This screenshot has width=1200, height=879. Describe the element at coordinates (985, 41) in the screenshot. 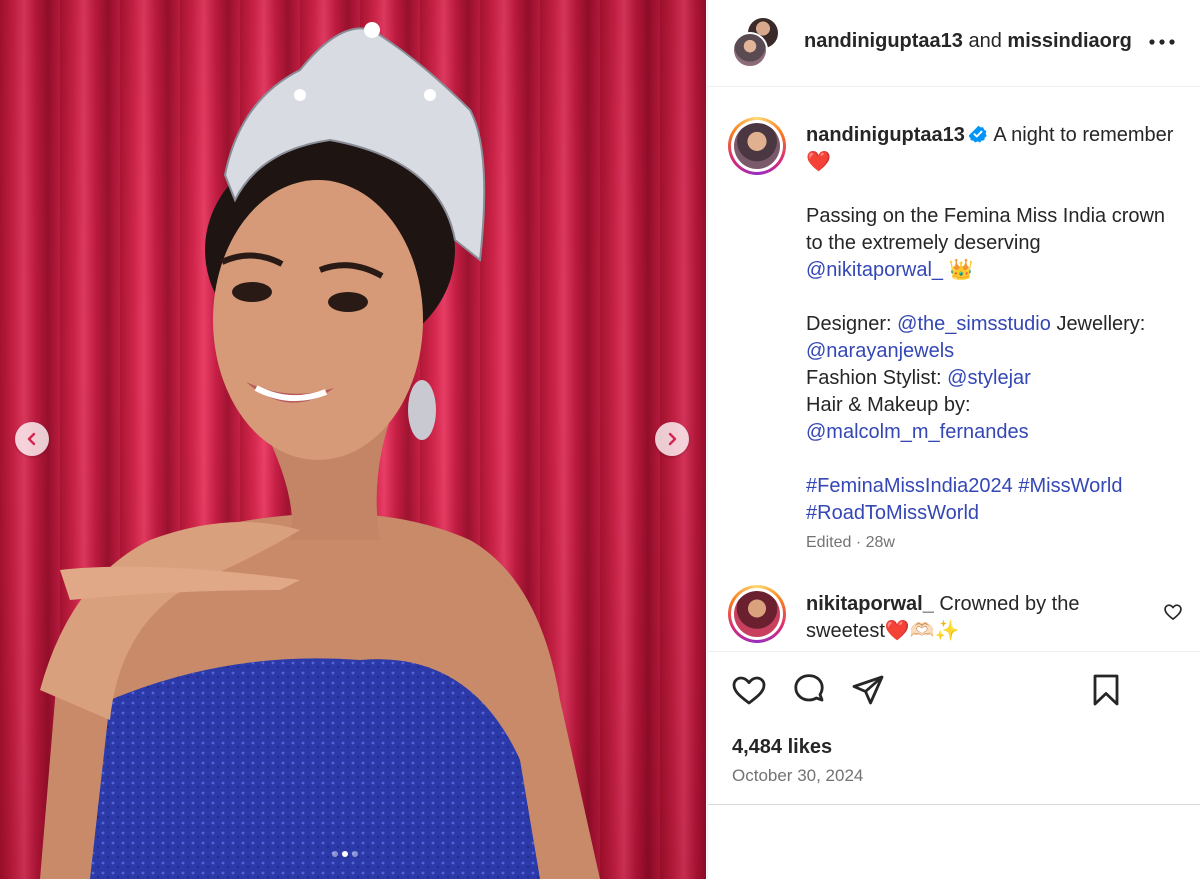

I see `header-and: and` at that location.